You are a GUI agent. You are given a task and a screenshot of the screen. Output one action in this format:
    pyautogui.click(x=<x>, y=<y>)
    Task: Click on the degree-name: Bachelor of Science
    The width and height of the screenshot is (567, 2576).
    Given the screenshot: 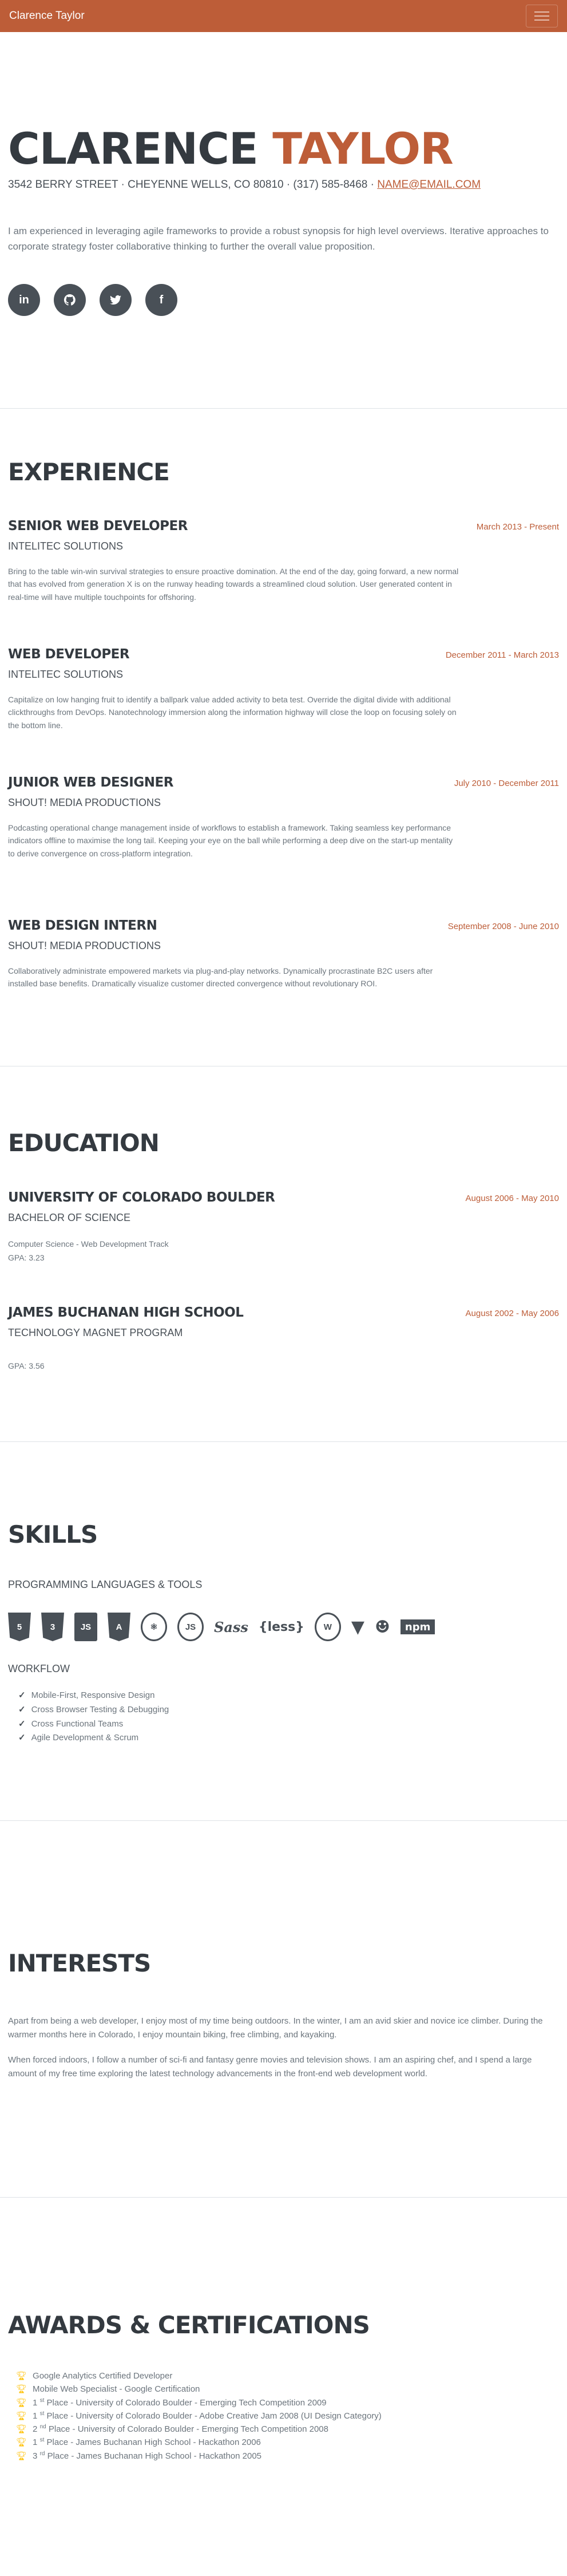 What is the action you would take?
    pyautogui.click(x=69, y=1217)
    